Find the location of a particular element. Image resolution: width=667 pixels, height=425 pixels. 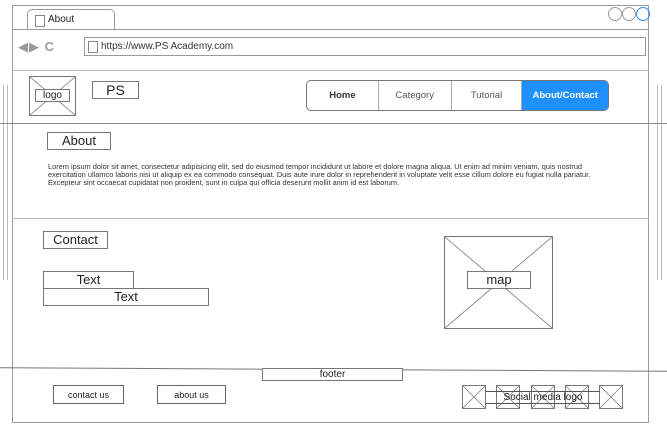

main-nav: Home Category Tutorial About/Contact is located at coordinates (457, 95).